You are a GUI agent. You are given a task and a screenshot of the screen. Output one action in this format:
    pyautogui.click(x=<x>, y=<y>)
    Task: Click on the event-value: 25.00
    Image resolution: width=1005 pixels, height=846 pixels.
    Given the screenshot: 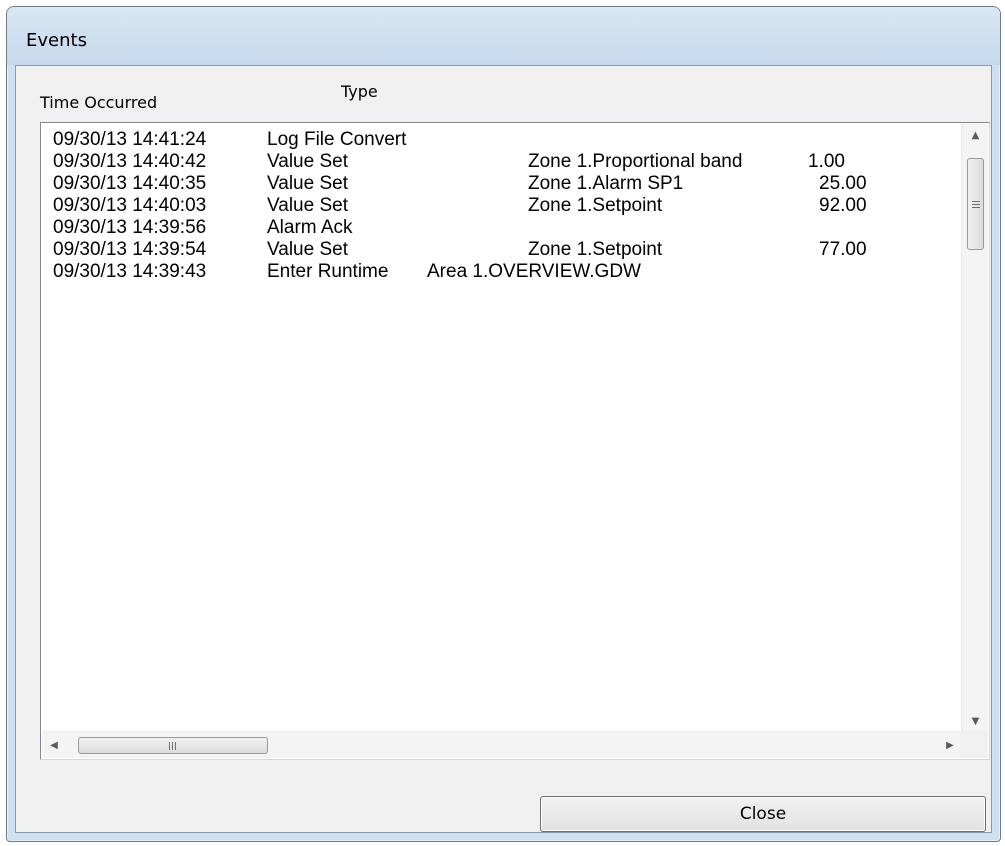 What is the action you would take?
    pyautogui.click(x=843, y=183)
    